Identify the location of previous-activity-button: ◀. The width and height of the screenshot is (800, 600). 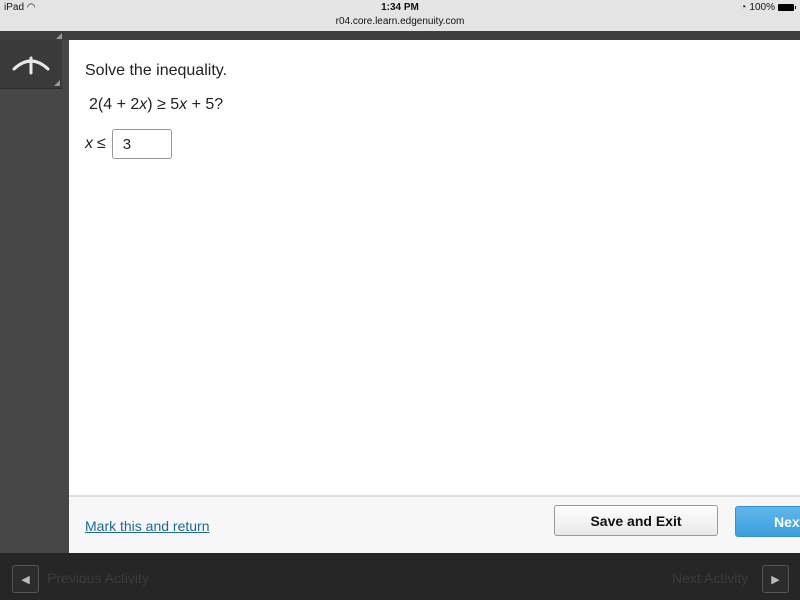
(25, 579).